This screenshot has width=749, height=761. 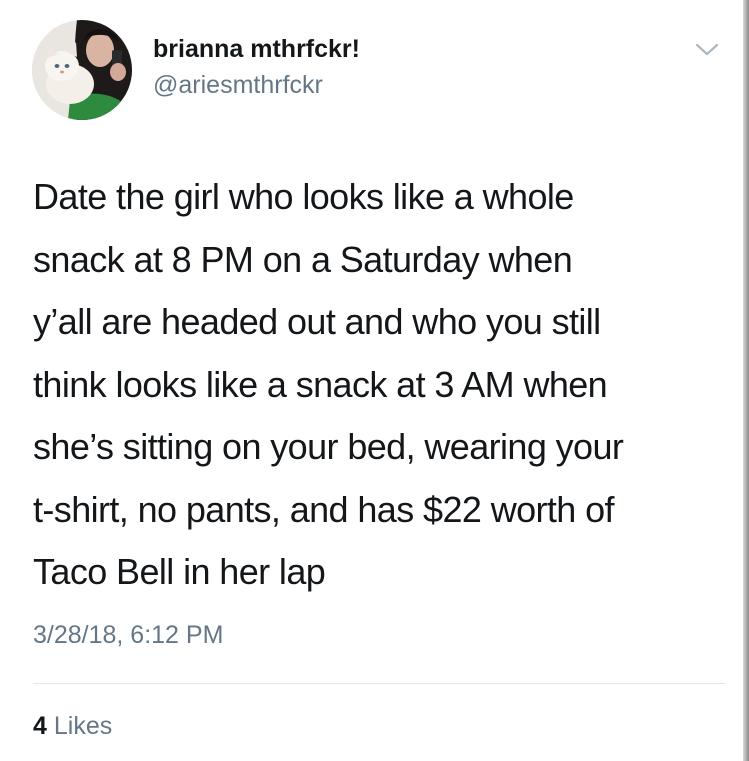 What do you see at coordinates (379, 683) in the screenshot?
I see `divider` at bounding box center [379, 683].